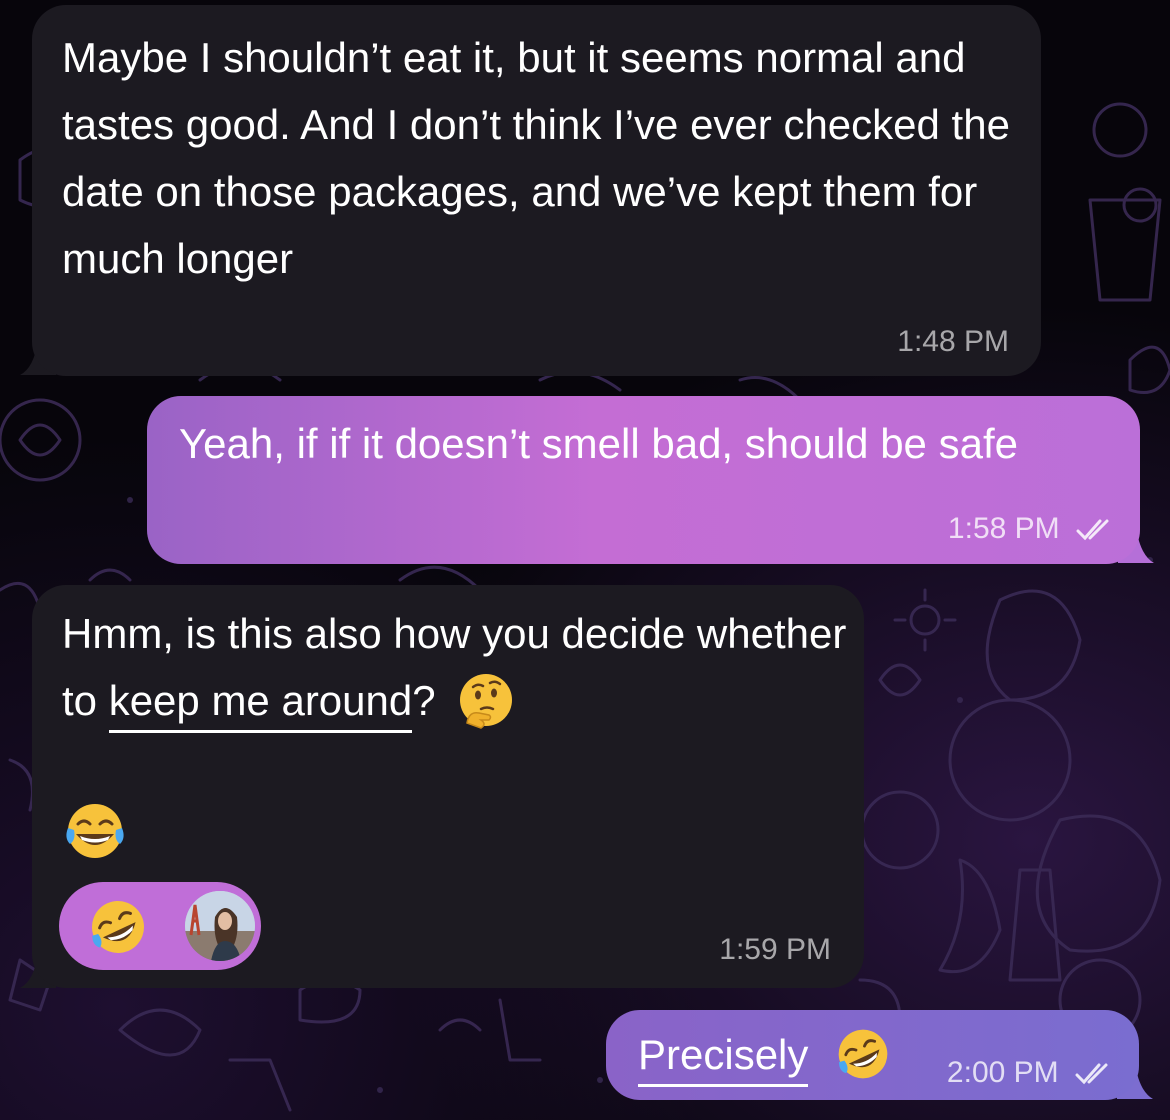 The height and width of the screenshot is (1120, 1170). Describe the element at coordinates (486, 701) in the screenshot. I see `thinking-face-emoji-icon` at that location.